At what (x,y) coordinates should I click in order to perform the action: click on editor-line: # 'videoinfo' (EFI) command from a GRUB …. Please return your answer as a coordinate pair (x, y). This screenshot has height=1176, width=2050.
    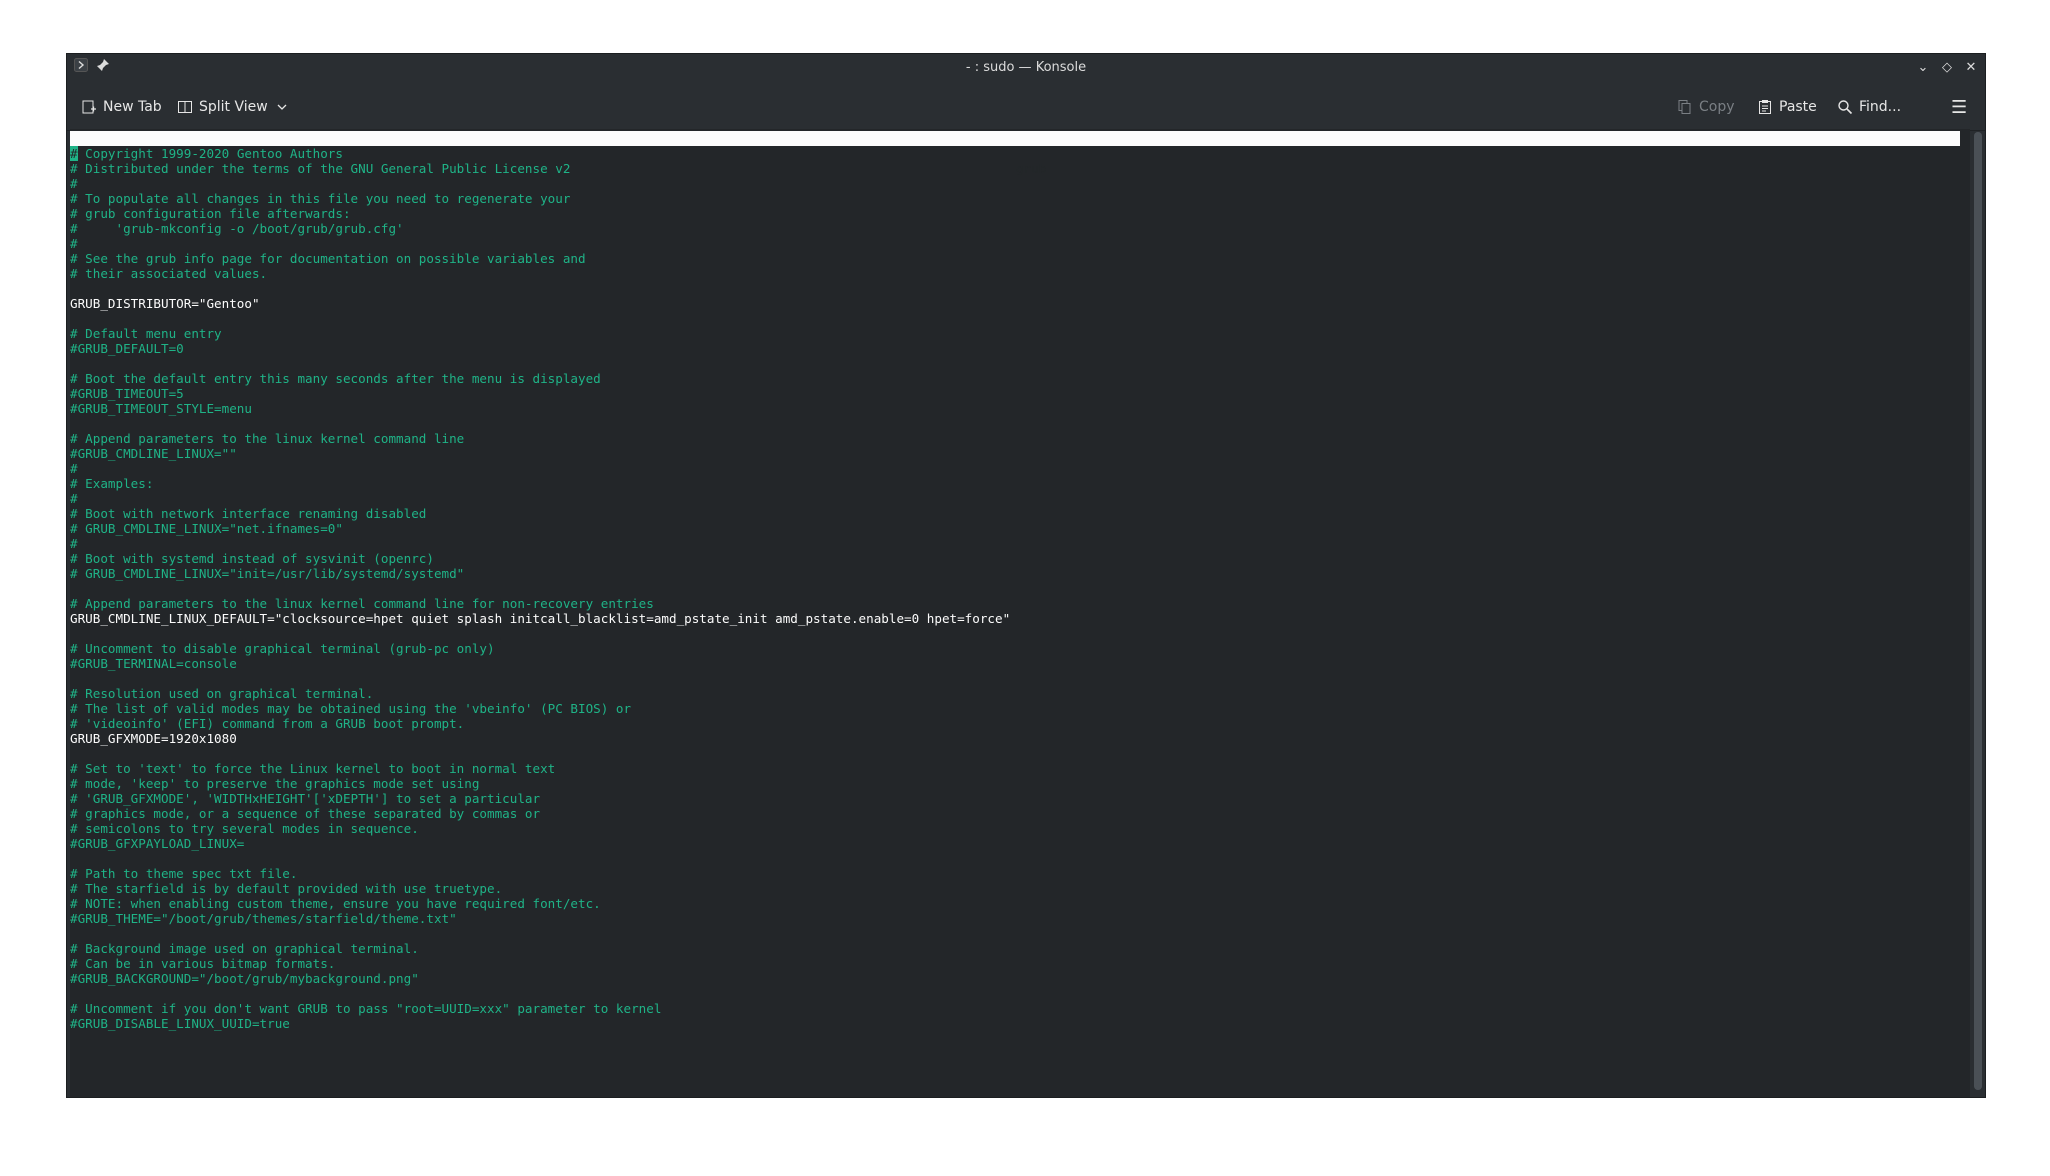
    Looking at the image, I should click on (1015, 723).